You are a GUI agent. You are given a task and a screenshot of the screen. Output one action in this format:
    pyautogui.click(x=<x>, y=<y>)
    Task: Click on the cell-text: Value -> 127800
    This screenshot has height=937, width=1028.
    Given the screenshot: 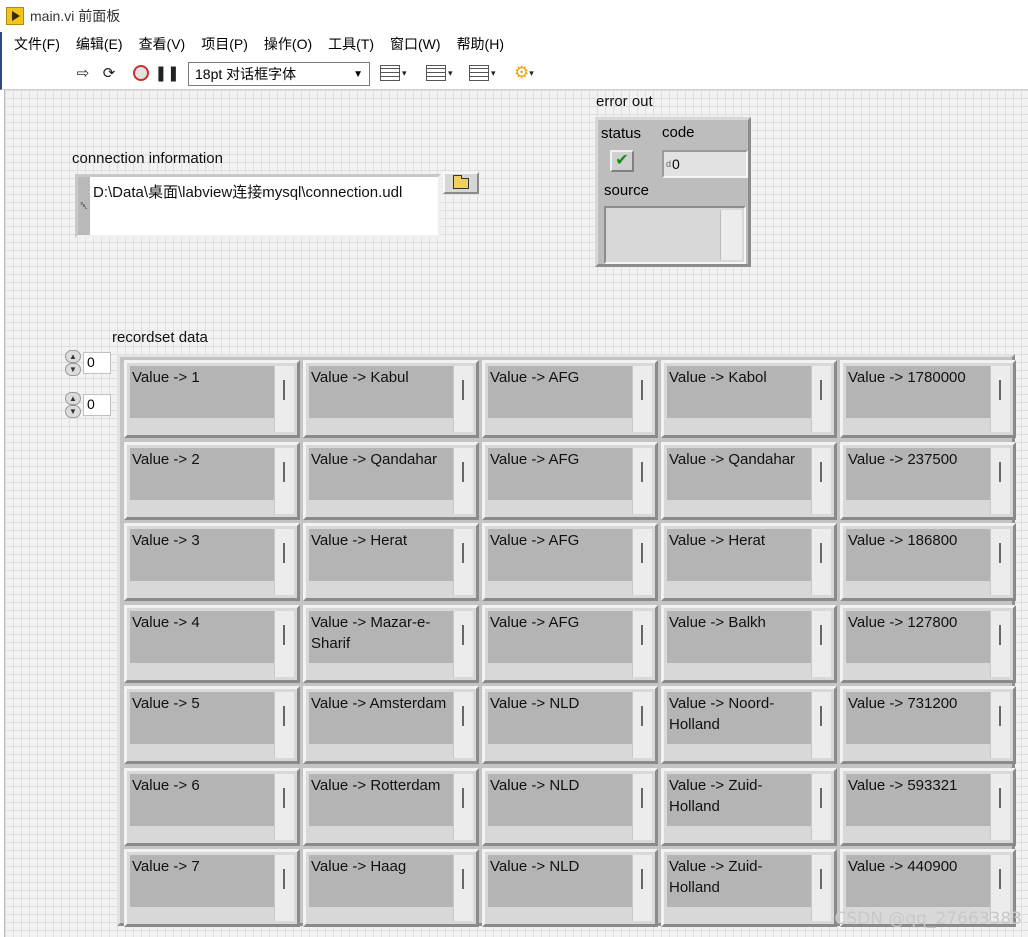 What is the action you would take?
    pyautogui.click(x=919, y=636)
    